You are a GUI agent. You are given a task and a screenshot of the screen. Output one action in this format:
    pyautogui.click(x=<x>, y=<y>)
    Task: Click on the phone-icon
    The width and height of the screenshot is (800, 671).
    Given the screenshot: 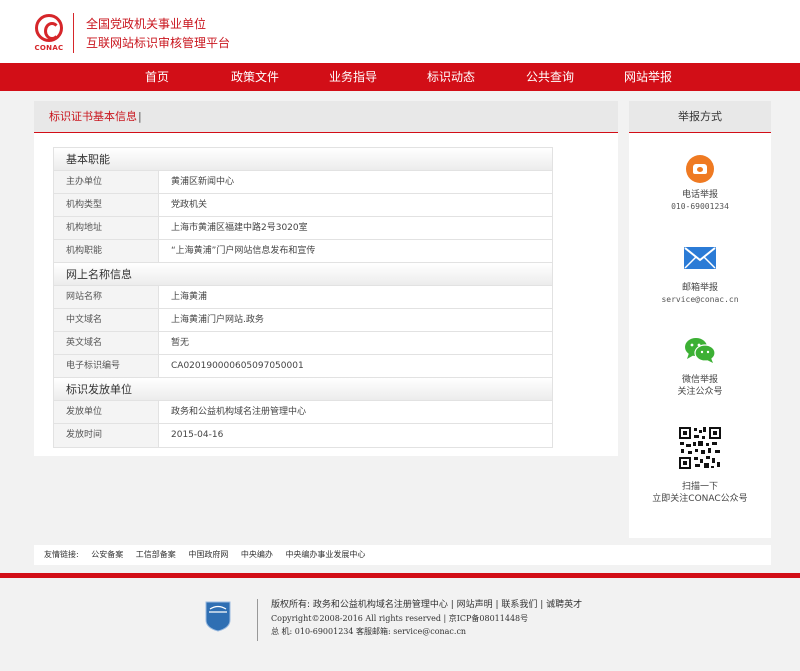 What is the action you would take?
    pyautogui.click(x=700, y=169)
    